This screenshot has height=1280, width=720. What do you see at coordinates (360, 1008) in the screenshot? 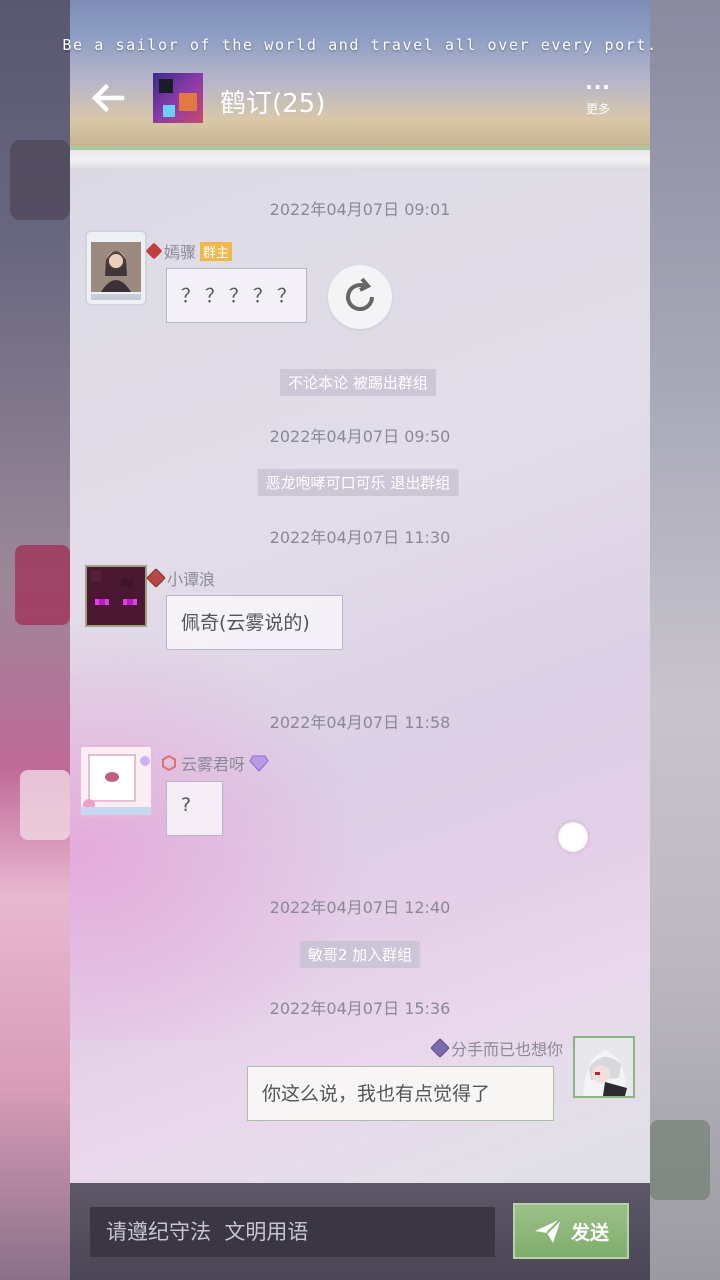
I see `timestamp: 2022年04月07日 15:36` at bounding box center [360, 1008].